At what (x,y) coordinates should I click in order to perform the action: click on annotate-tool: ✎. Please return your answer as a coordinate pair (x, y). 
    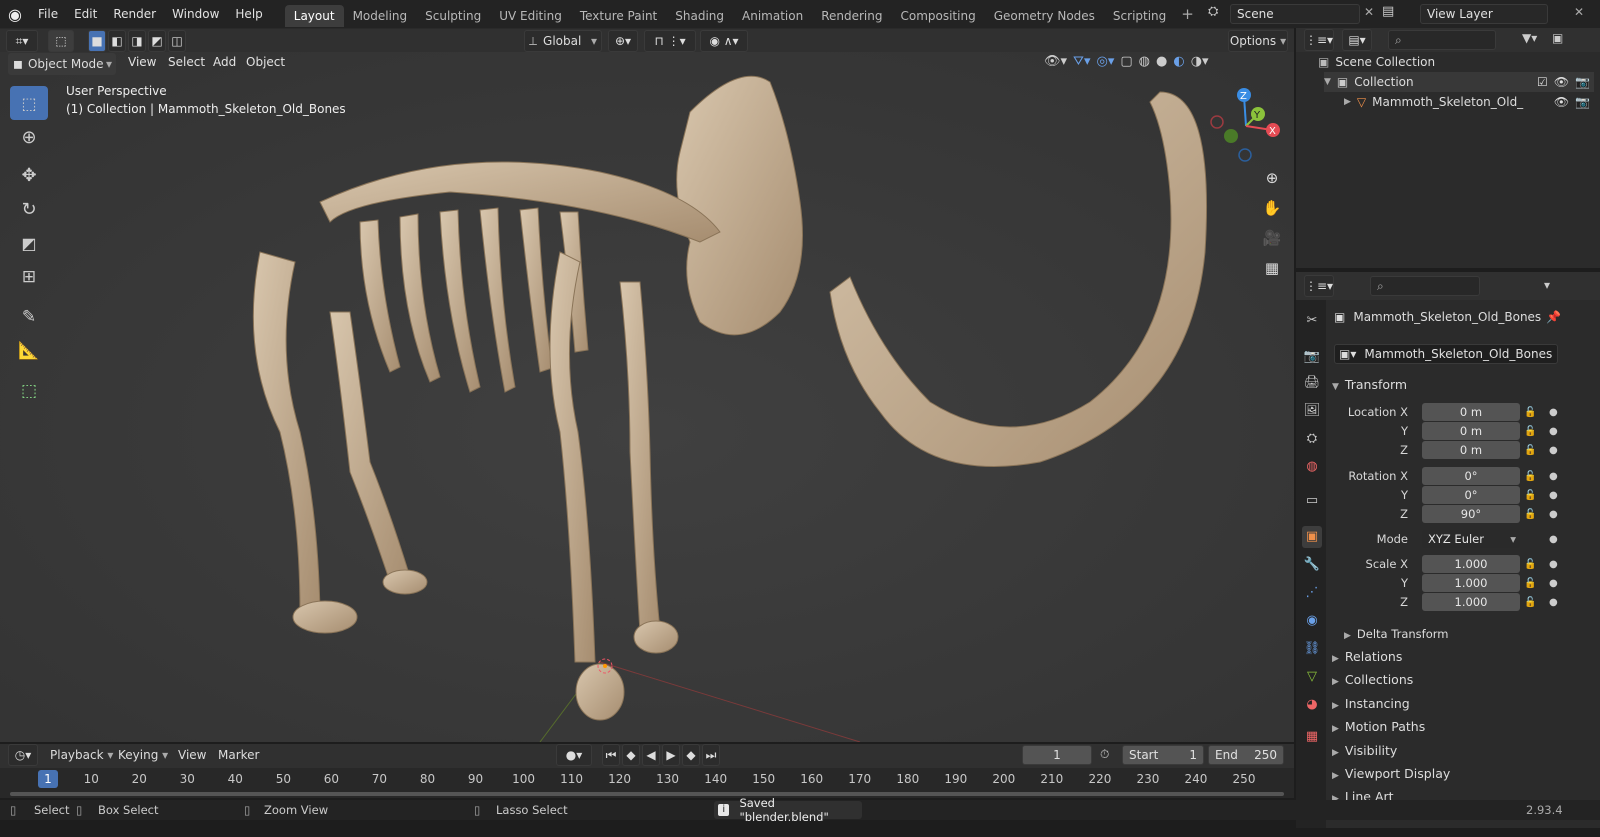
    Looking at the image, I should click on (29, 317).